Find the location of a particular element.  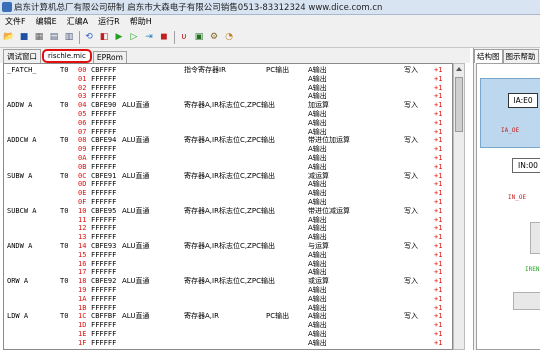

run-icon: ▶ is located at coordinates (119, 37).